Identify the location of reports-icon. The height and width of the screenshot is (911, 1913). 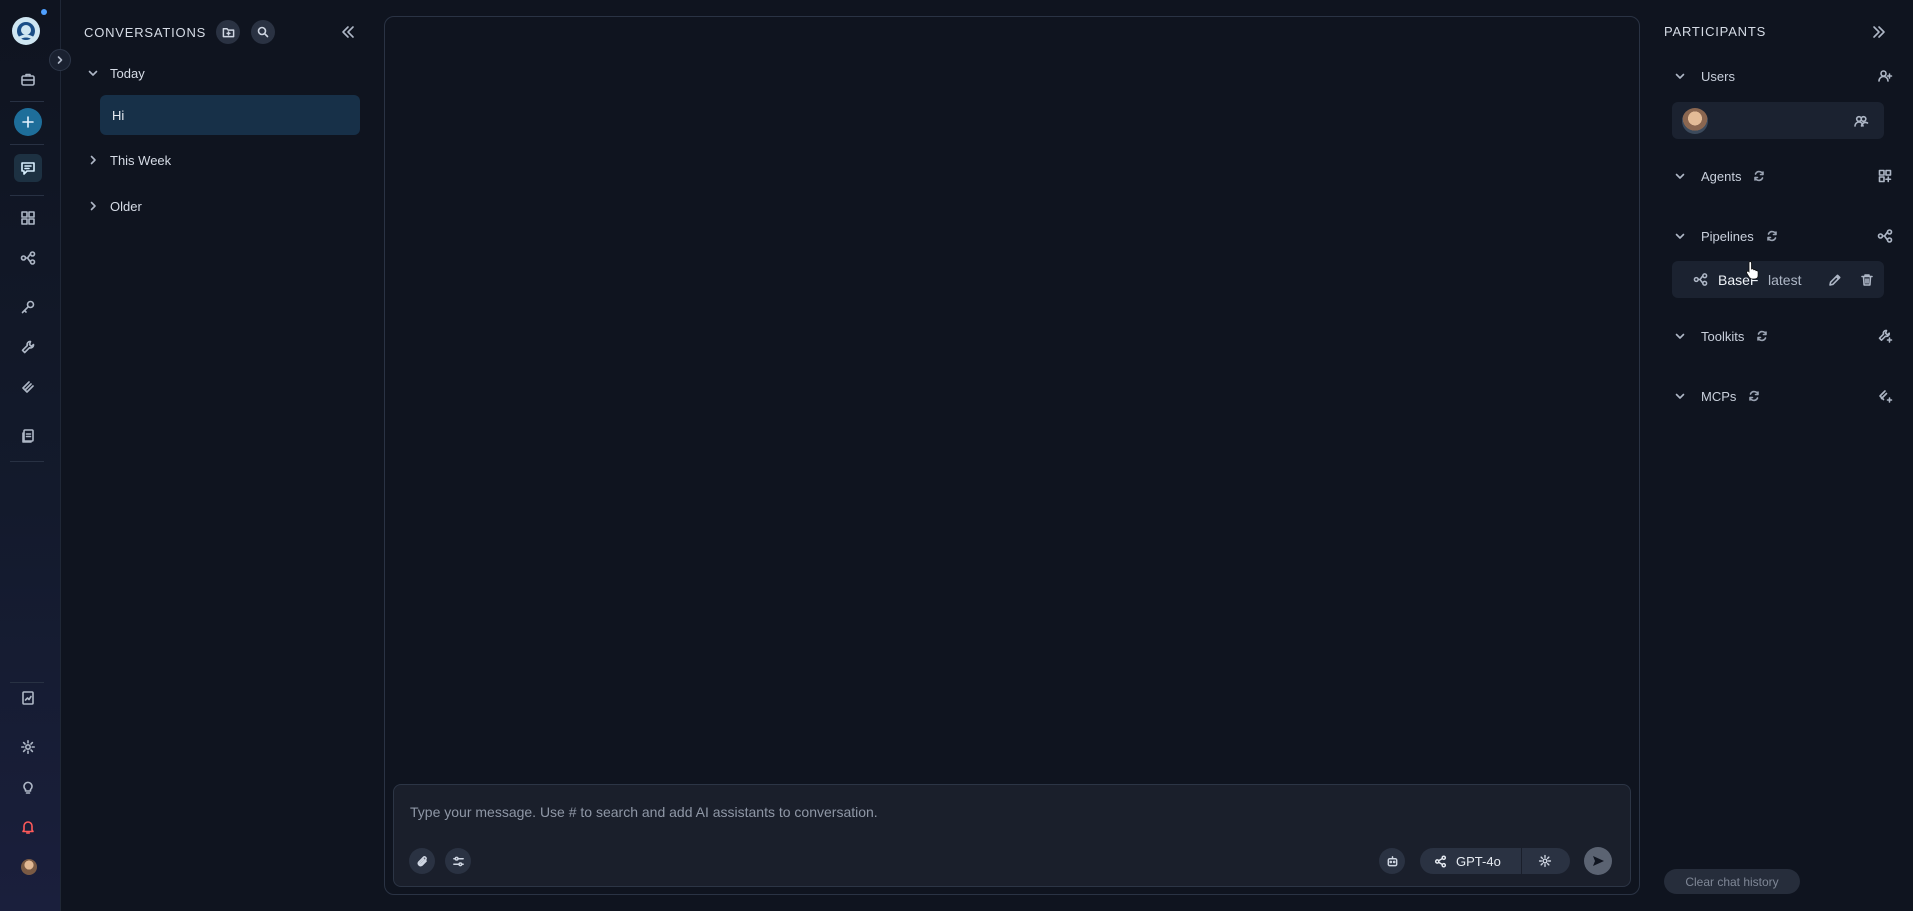
(28, 698).